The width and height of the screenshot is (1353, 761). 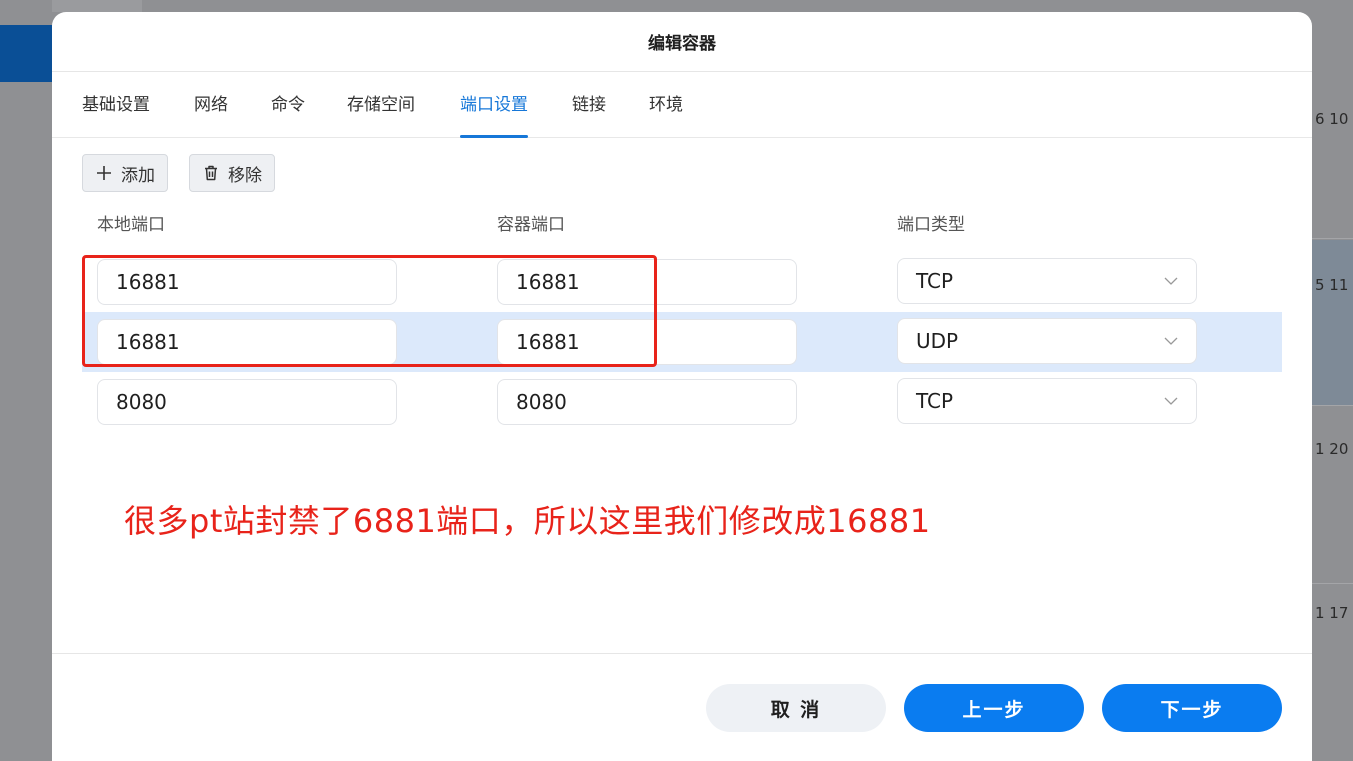 I want to click on background-header-strip, so click(x=97, y=6).